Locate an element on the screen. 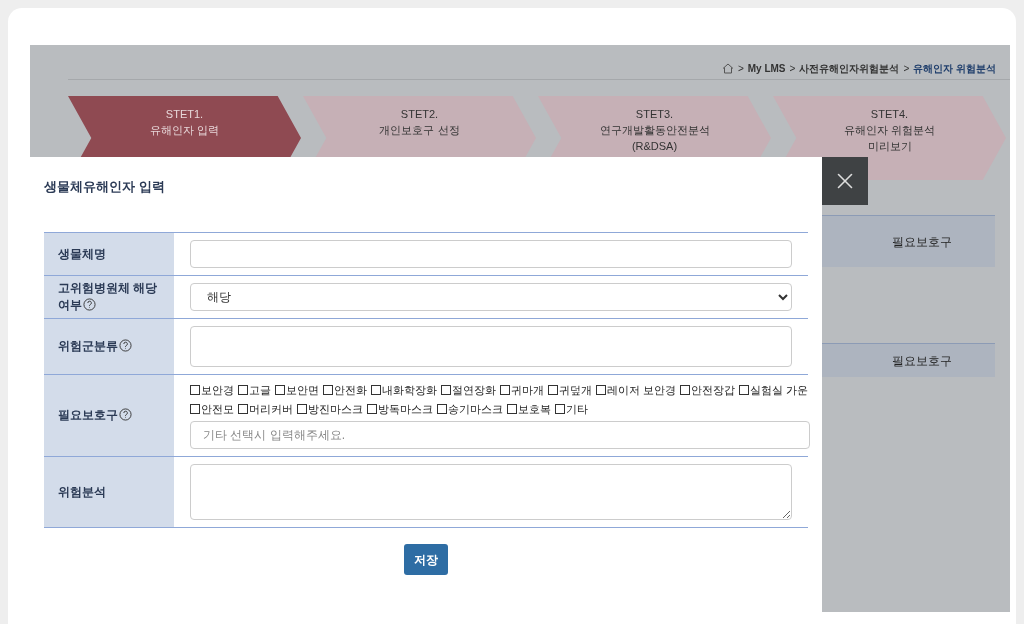 The width and height of the screenshot is (1024, 624). checkbox-label: 보안경 is located at coordinates (217, 390).